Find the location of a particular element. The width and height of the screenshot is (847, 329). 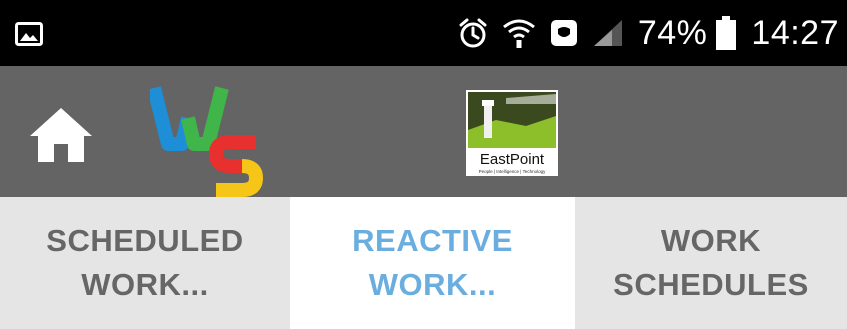

home-icon is located at coordinates (61, 135).